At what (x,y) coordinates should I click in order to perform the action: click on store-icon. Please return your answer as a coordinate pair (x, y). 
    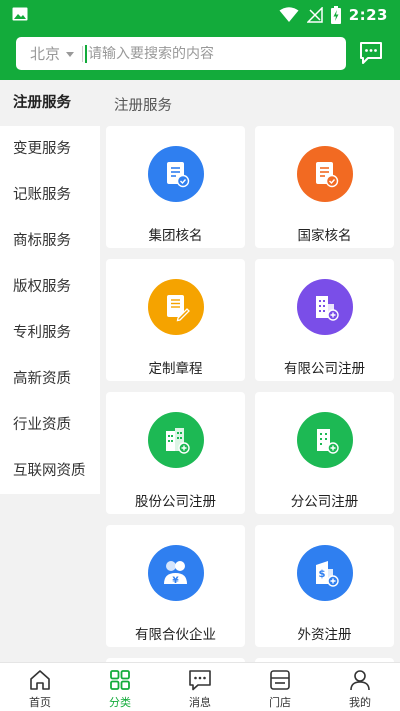
    Looking at the image, I should click on (280, 680).